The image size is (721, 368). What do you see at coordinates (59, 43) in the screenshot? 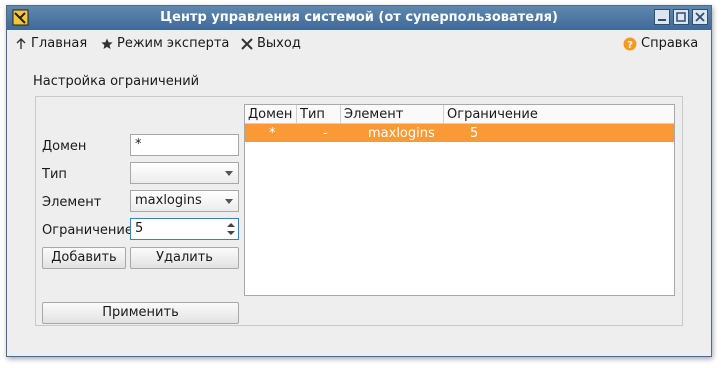
I see `home-label: Главная` at bounding box center [59, 43].